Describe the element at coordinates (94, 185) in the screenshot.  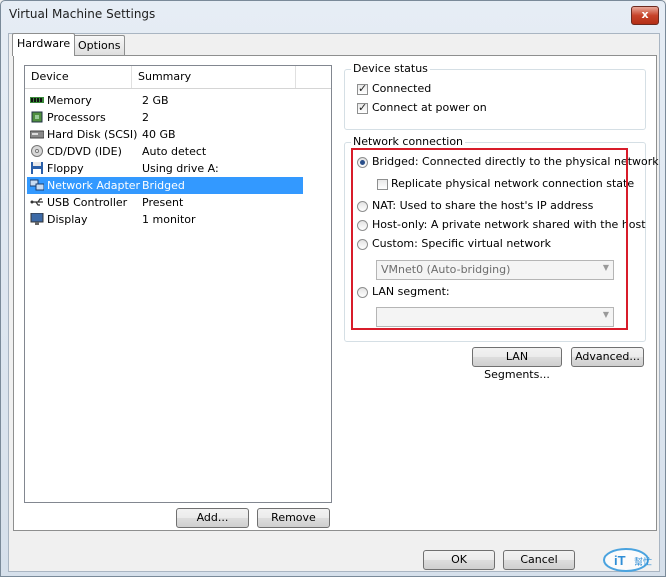
I see `device-name: Network Adapter` at that location.